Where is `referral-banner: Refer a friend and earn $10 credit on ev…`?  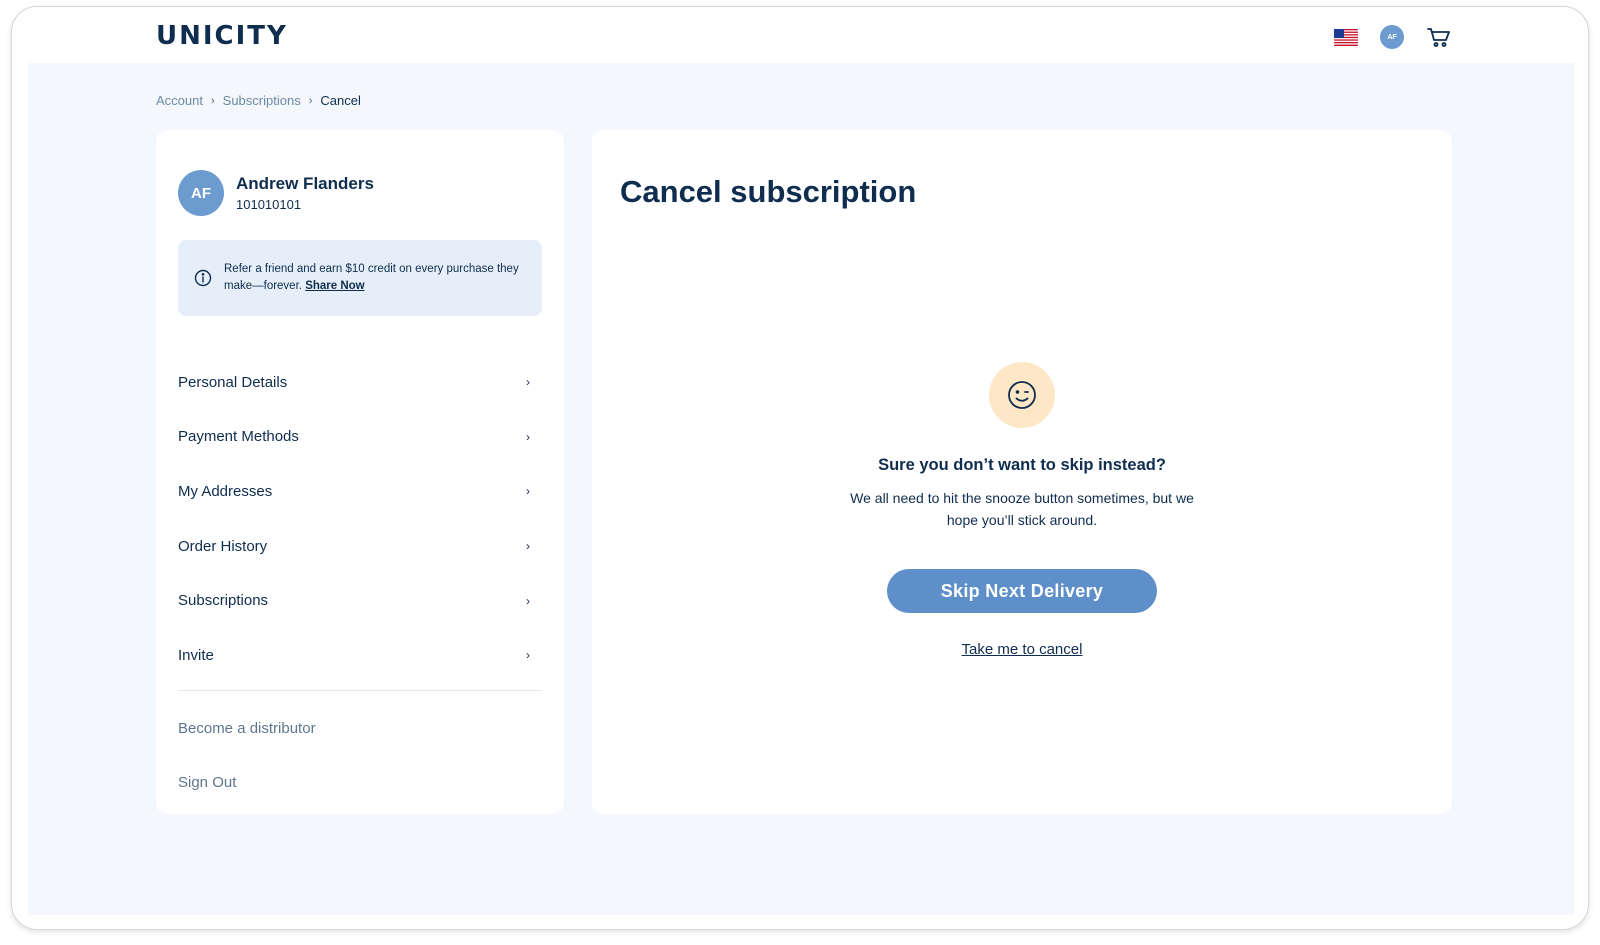 referral-banner: Refer a friend and earn $10 credit on ev… is located at coordinates (360, 278).